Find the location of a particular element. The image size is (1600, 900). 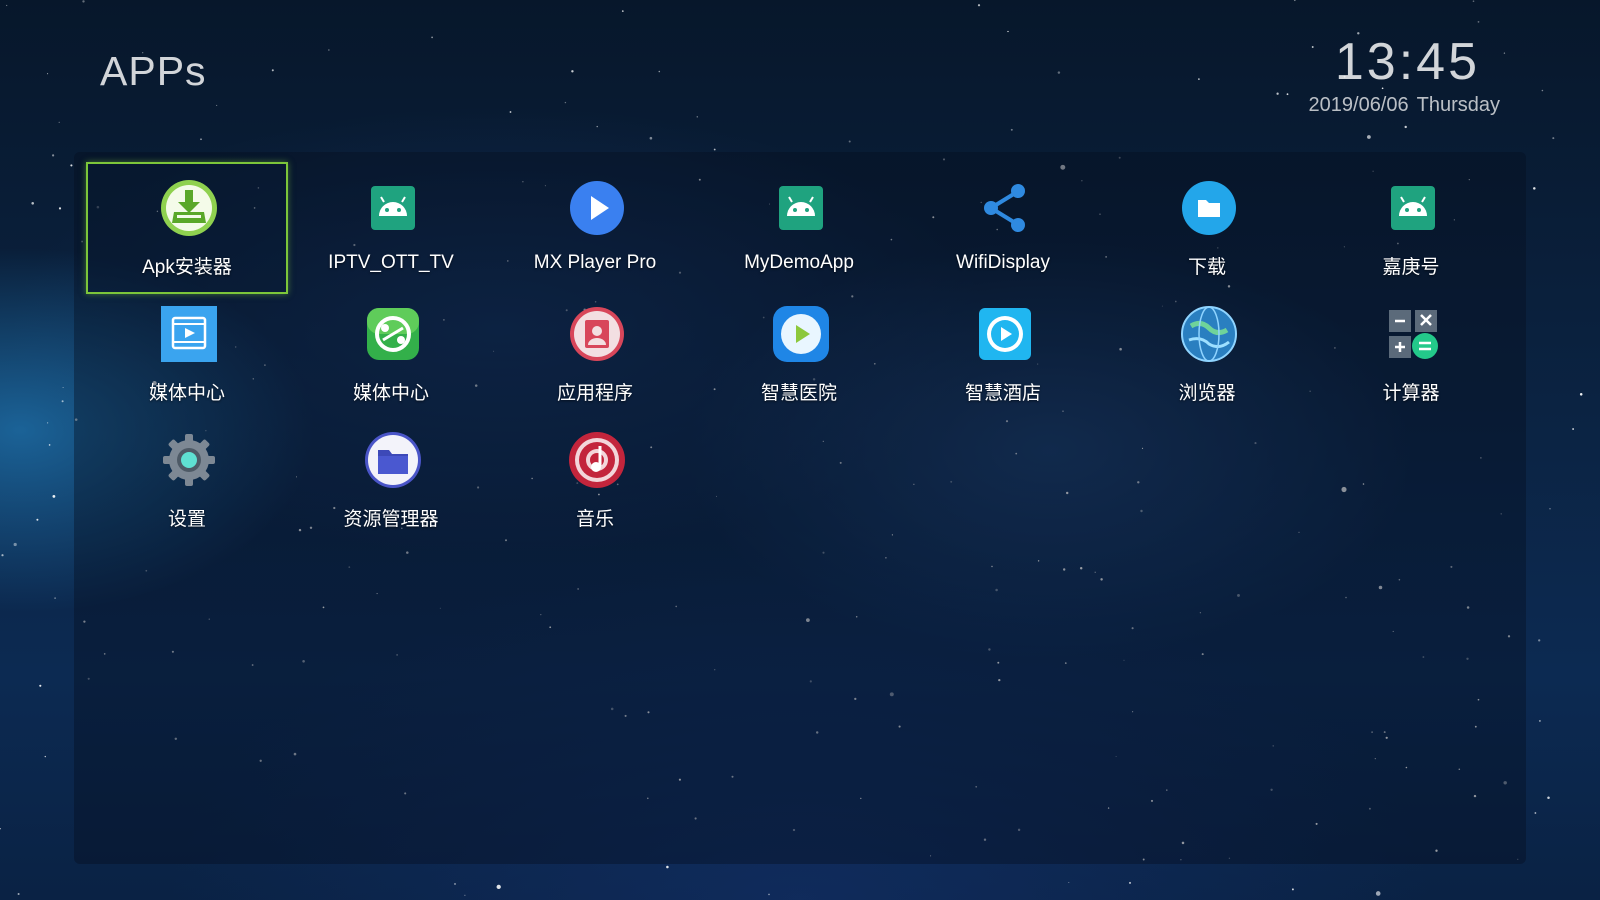

app-tile: 下载 is located at coordinates (1207, 225).